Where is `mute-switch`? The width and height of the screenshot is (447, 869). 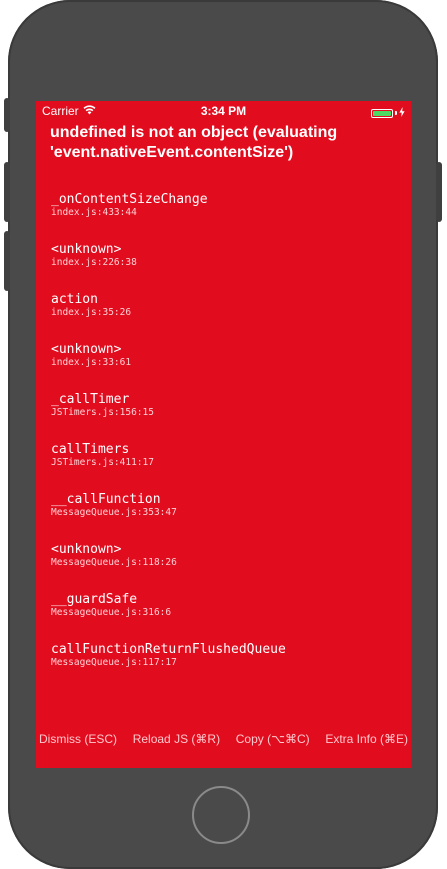 mute-switch is located at coordinates (7, 115).